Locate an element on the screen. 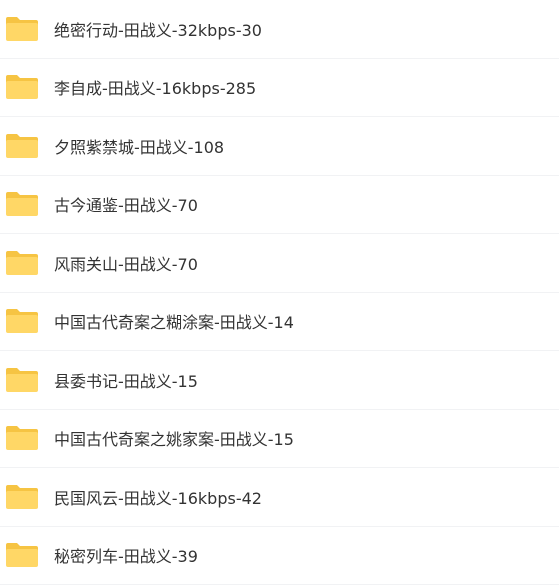 This screenshot has height=585, width=559. folder-row: 秘密列车-田战义-39 is located at coordinates (279, 556).